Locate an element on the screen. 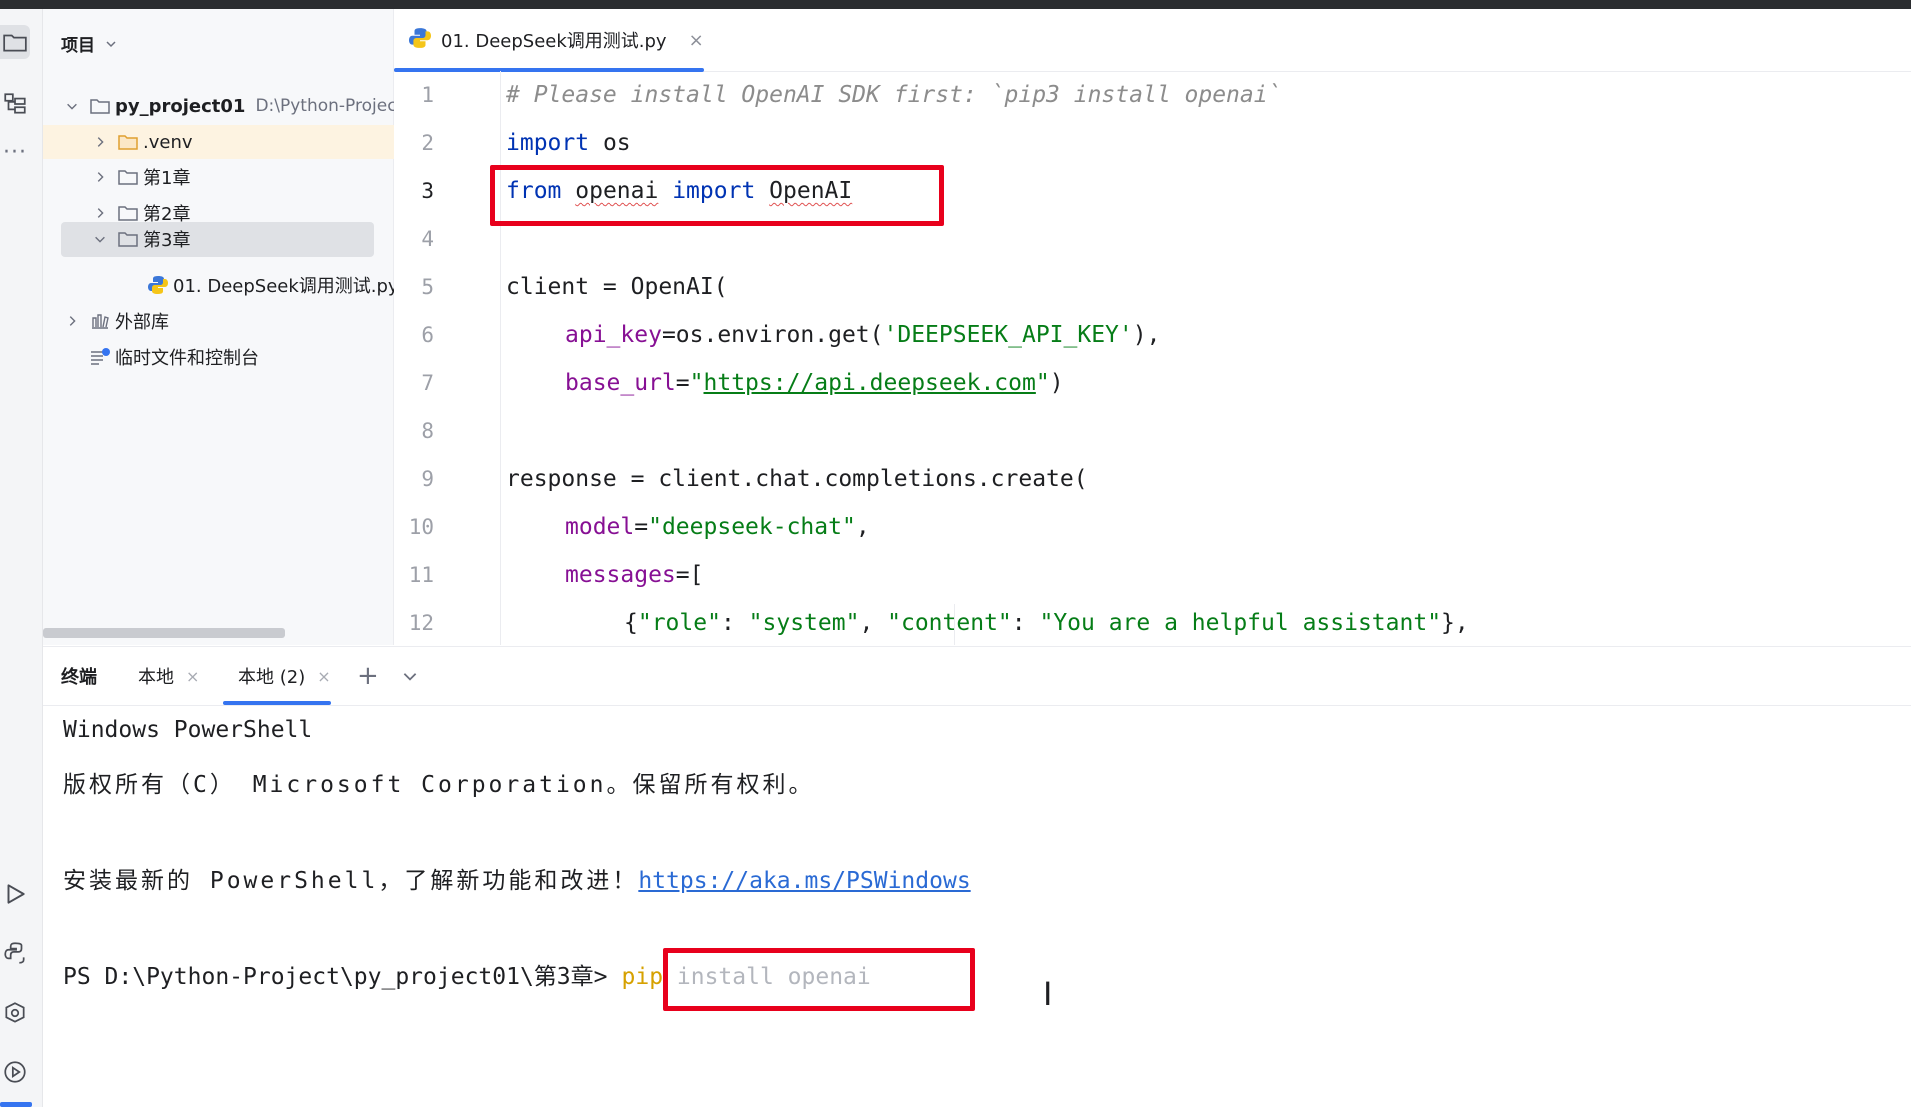 This screenshot has height=1108, width=1911. terminal-tab-local-2: 本地 (2) × is located at coordinates (284, 676).